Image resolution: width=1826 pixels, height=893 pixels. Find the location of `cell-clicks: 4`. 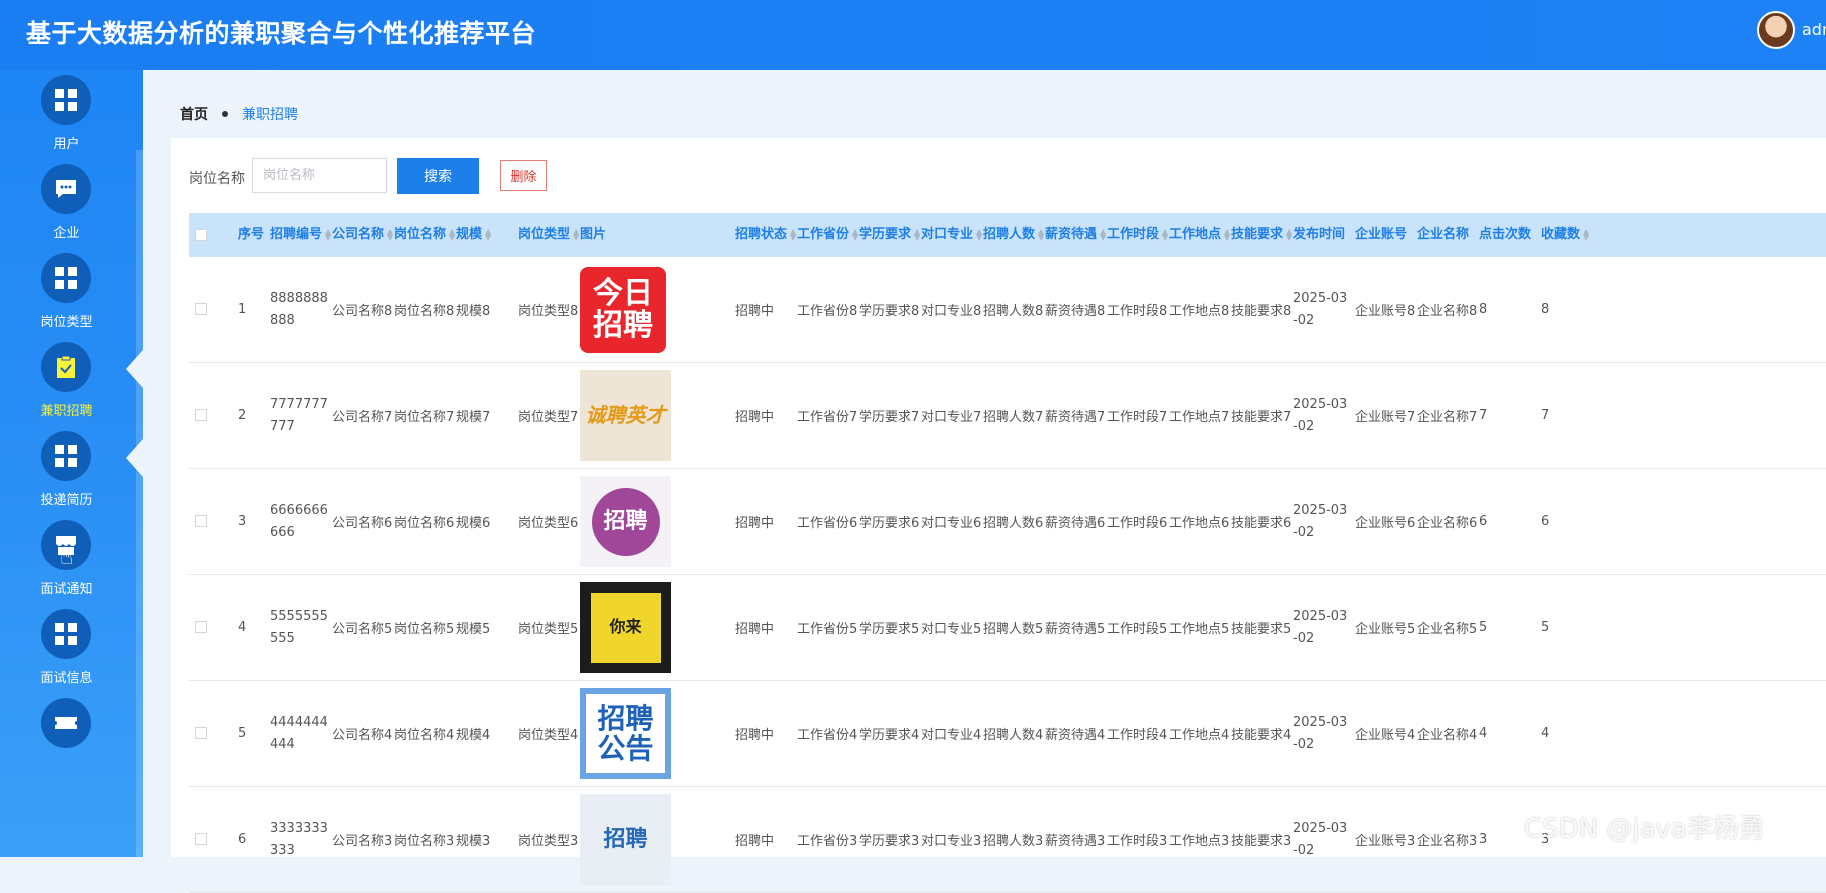

cell-clicks: 4 is located at coordinates (1483, 733).